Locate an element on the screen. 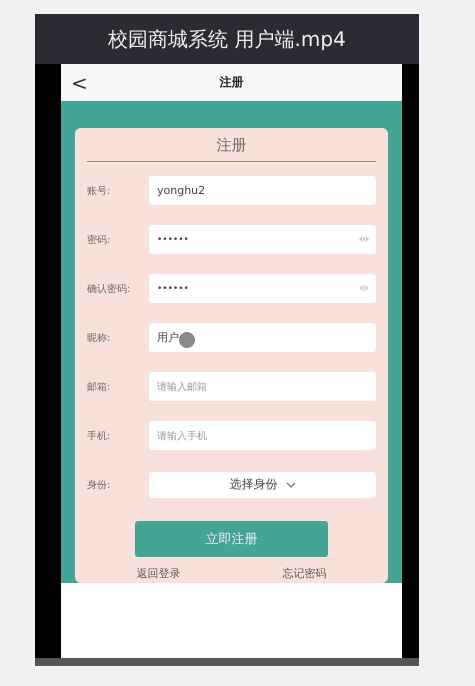 The image size is (475, 686). link: 忘记密码 is located at coordinates (304, 573).